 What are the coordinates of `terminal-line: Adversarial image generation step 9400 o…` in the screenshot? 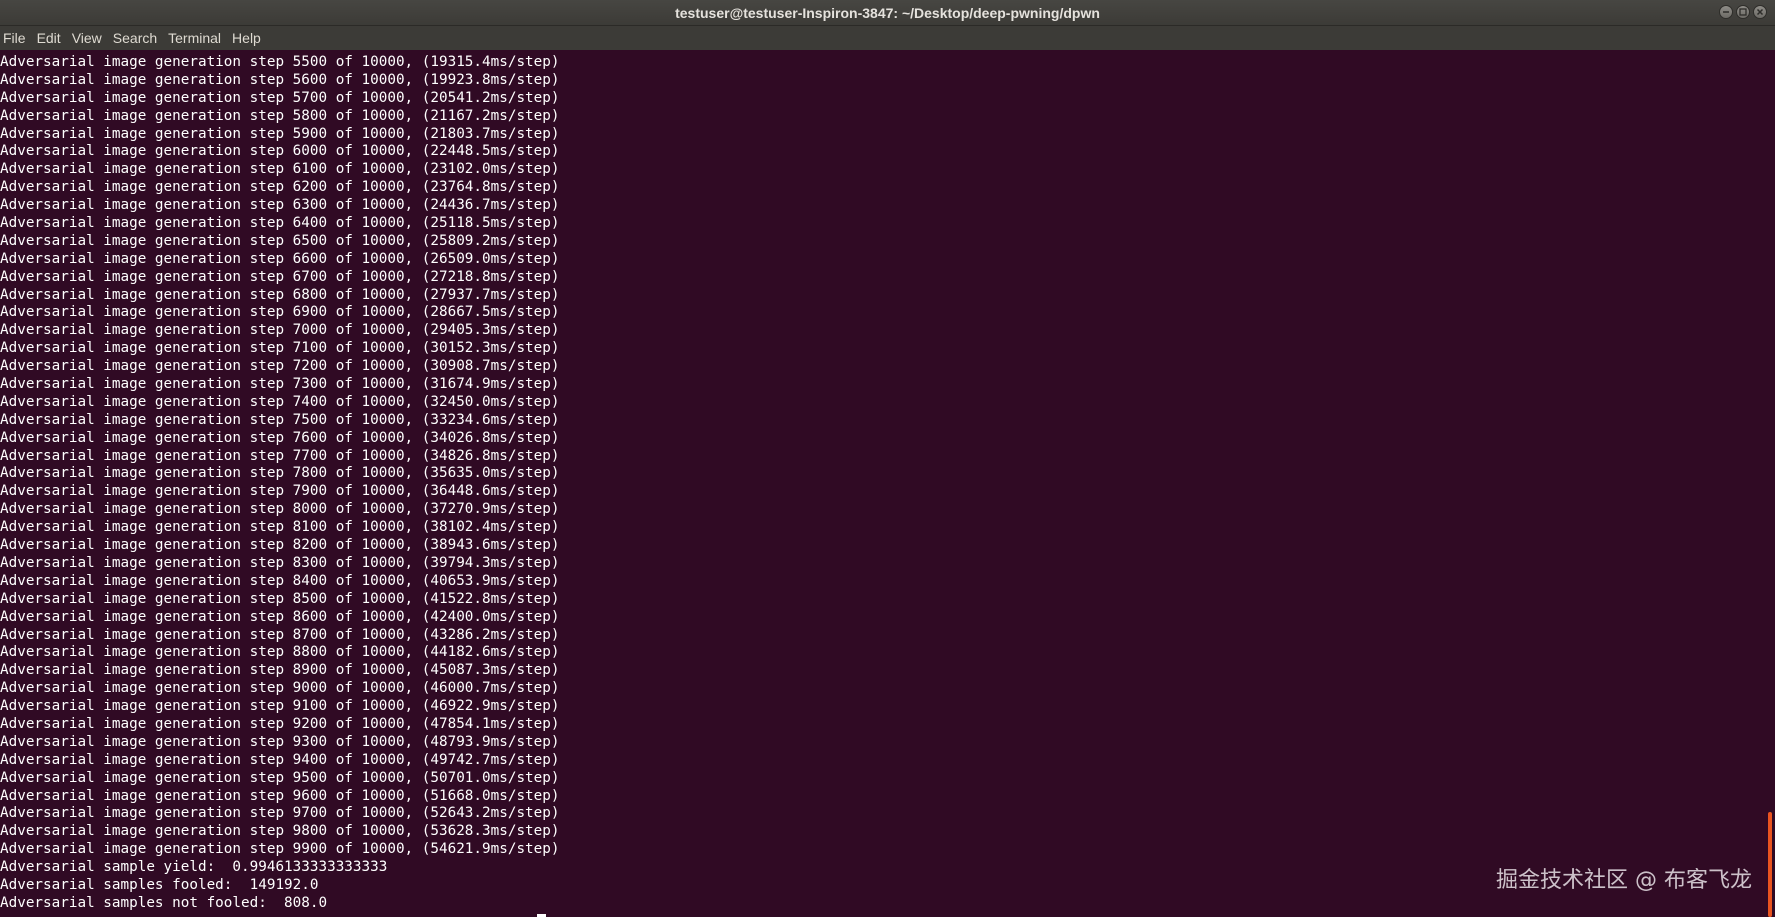 It's located at (280, 759).